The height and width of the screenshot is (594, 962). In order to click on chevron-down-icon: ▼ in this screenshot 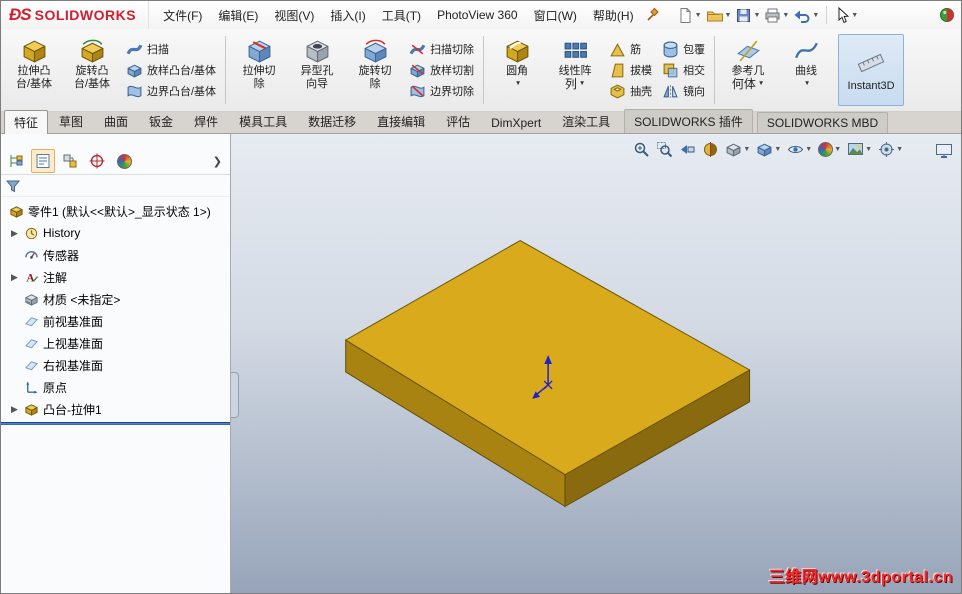, I will do `click(899, 149)`.